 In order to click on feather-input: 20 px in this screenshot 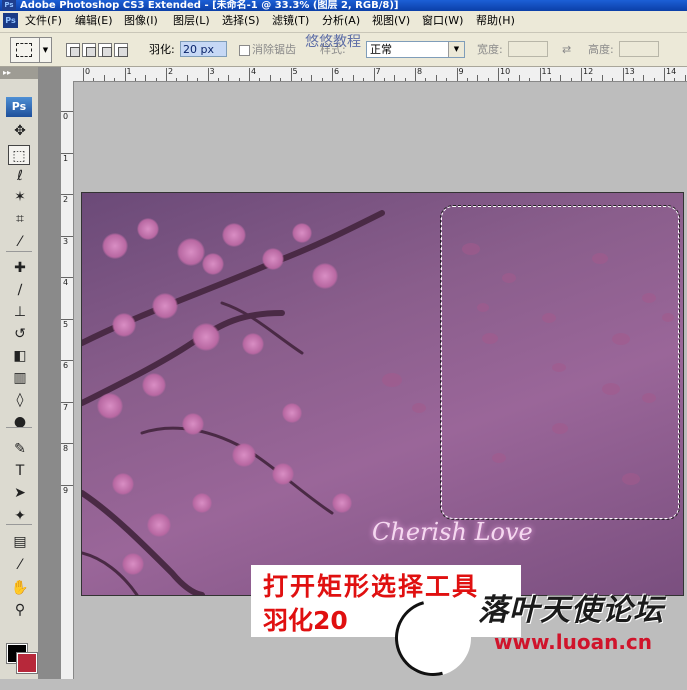, I will do `click(203, 49)`.